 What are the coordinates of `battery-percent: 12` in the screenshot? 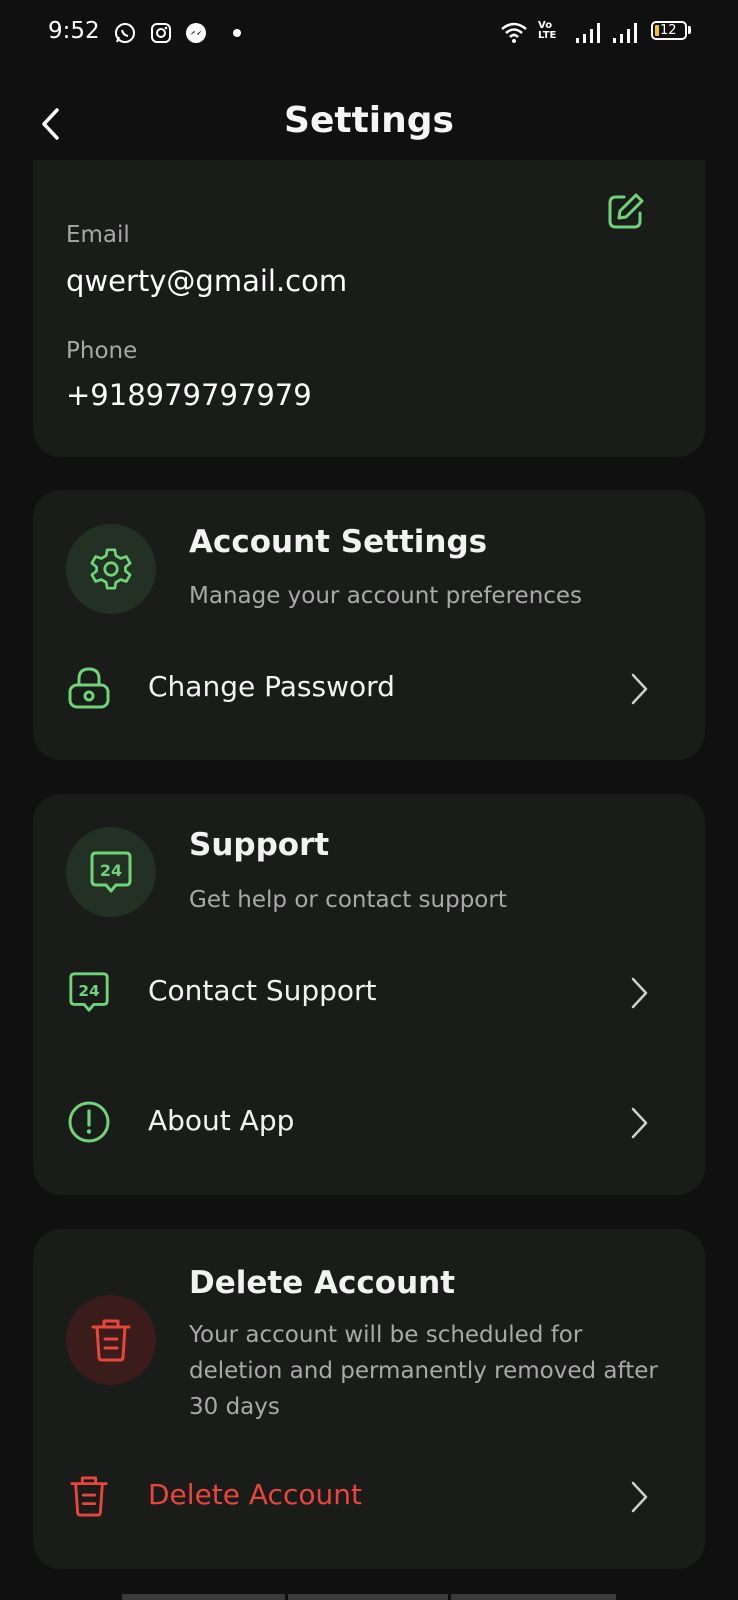 It's located at (668, 30).